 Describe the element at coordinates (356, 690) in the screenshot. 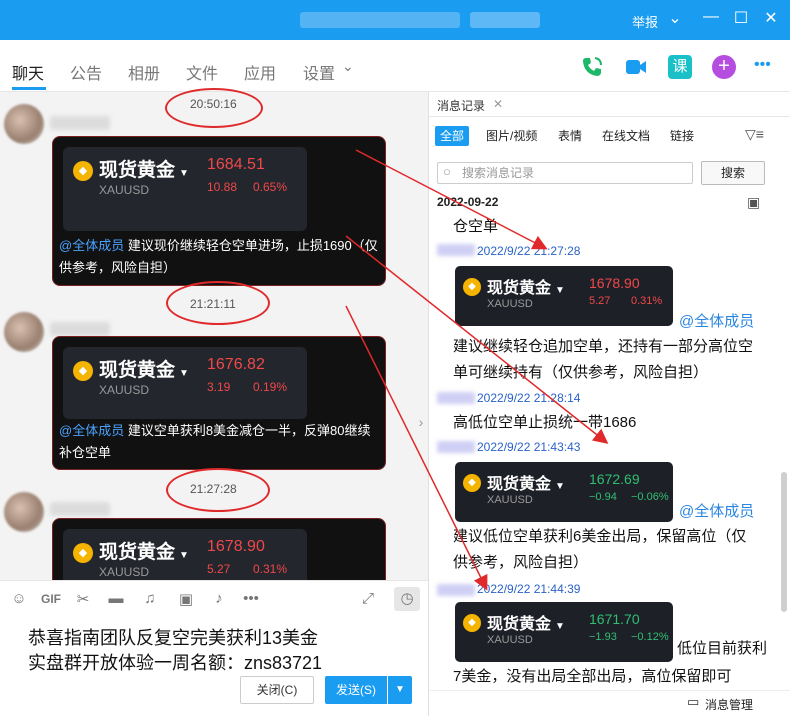

I see `send-button: 发送(S)` at that location.